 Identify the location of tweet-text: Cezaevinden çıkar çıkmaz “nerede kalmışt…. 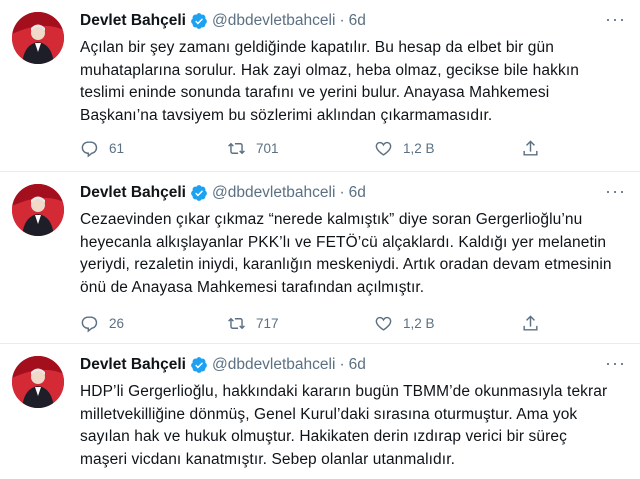
(346, 253).